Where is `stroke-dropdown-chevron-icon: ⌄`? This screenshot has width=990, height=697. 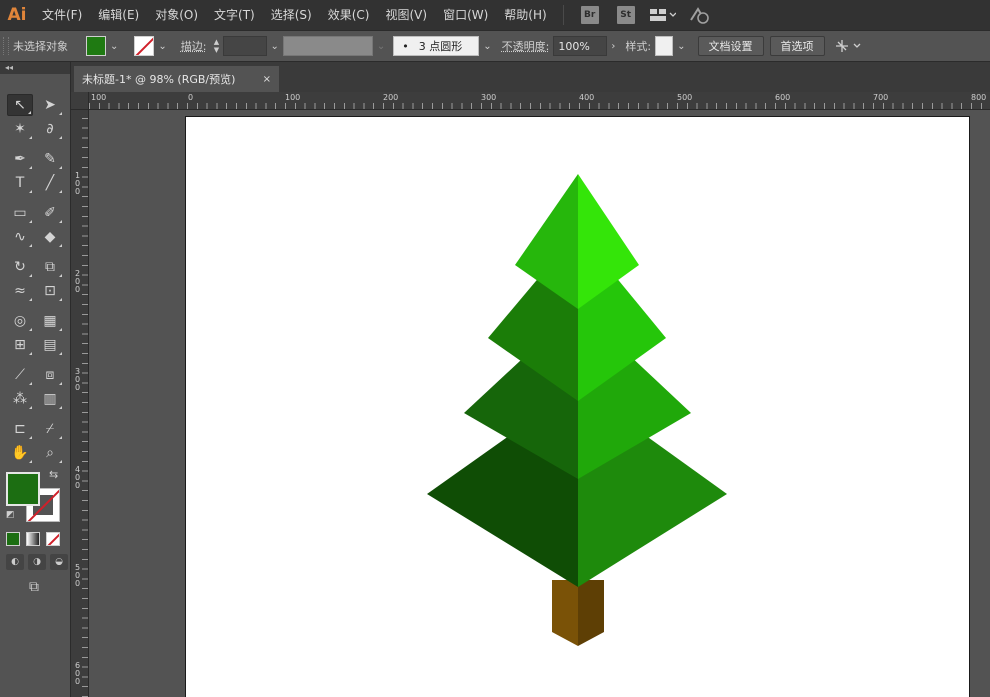 stroke-dropdown-chevron-icon: ⌄ is located at coordinates (162, 46).